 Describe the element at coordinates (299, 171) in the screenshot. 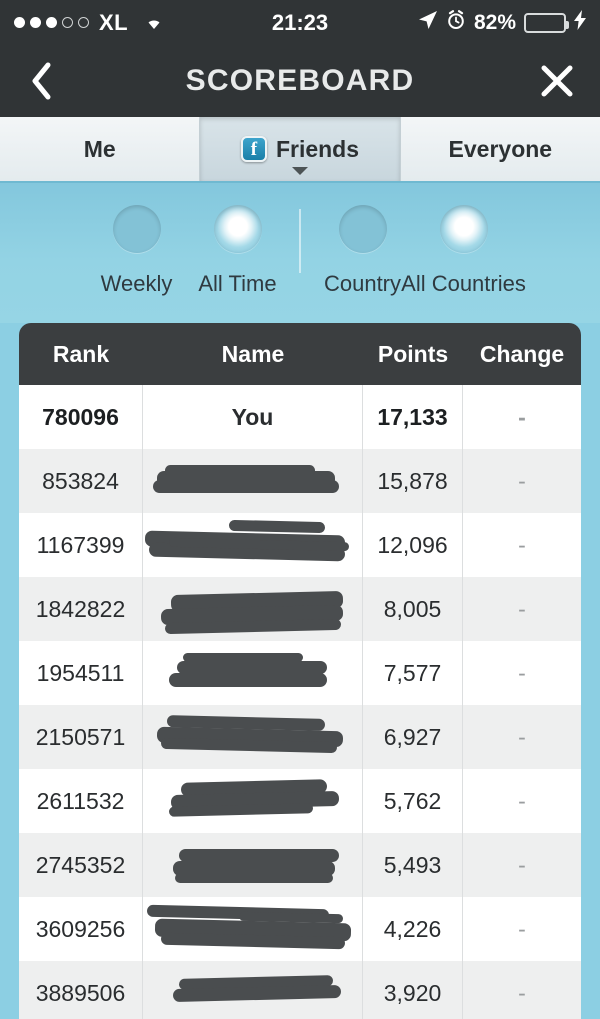

I see `chevron-down-icon` at that location.